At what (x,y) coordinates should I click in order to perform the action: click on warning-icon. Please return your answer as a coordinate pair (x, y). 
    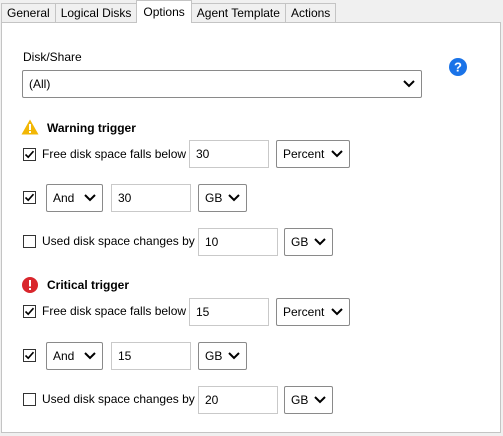
    Looking at the image, I should click on (30, 128).